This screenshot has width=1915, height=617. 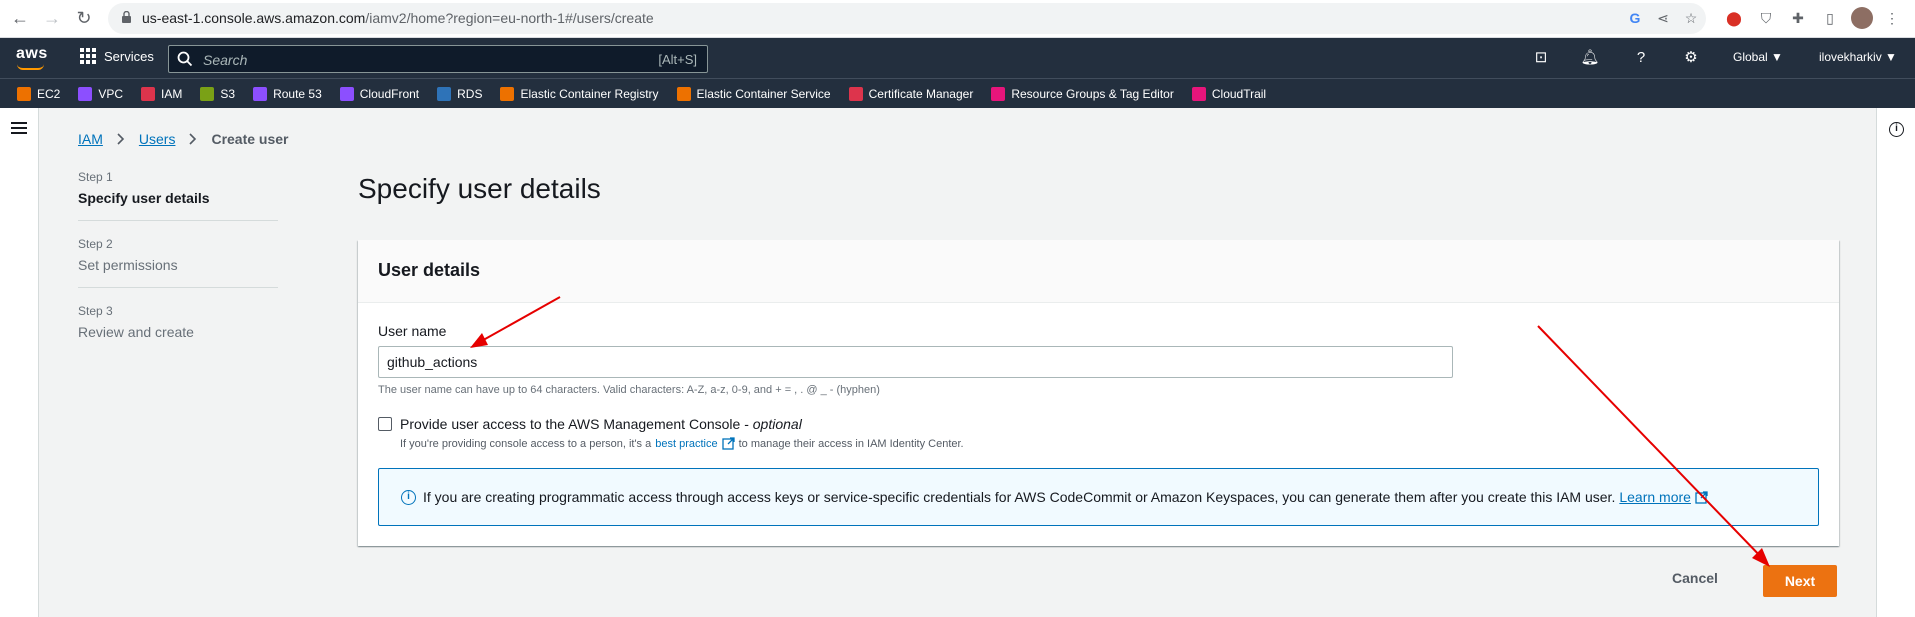 I want to click on favorite-label: S3, so click(x=228, y=93).